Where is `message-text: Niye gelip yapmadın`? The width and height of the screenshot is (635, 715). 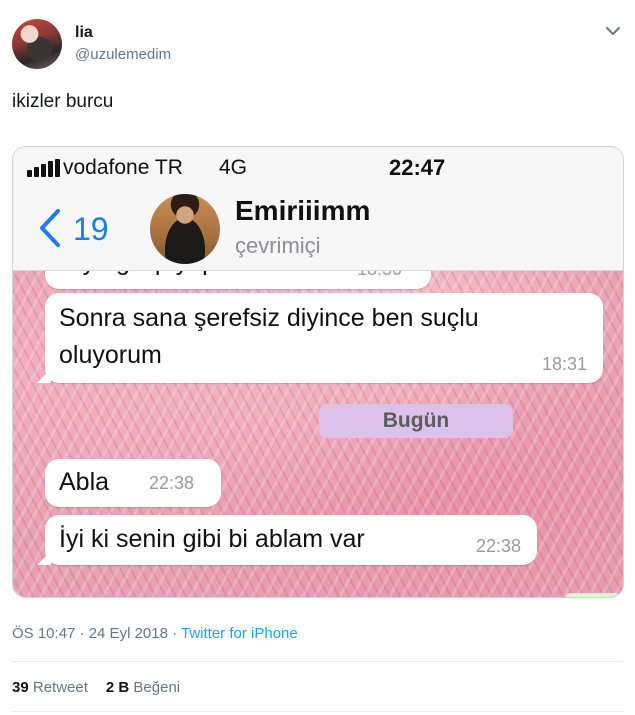 message-text: Niye gelip yapmadın is located at coordinates (172, 276).